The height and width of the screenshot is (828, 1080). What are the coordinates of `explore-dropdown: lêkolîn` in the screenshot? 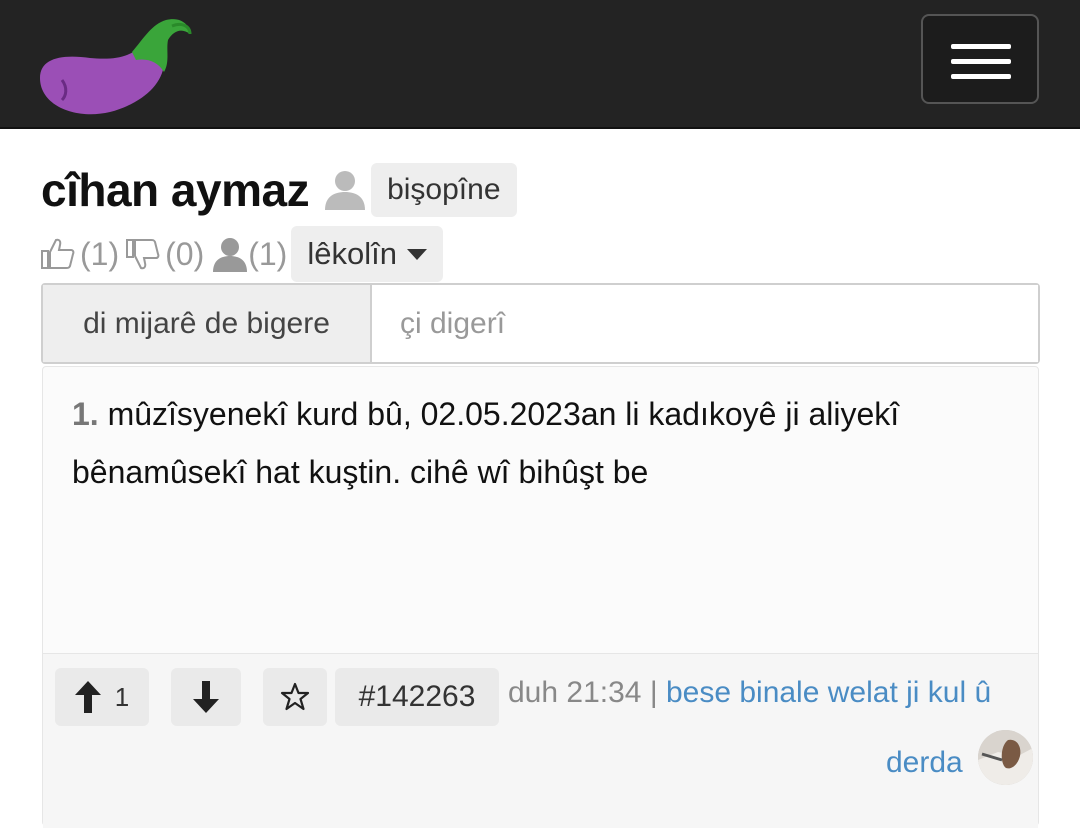 It's located at (367, 254).